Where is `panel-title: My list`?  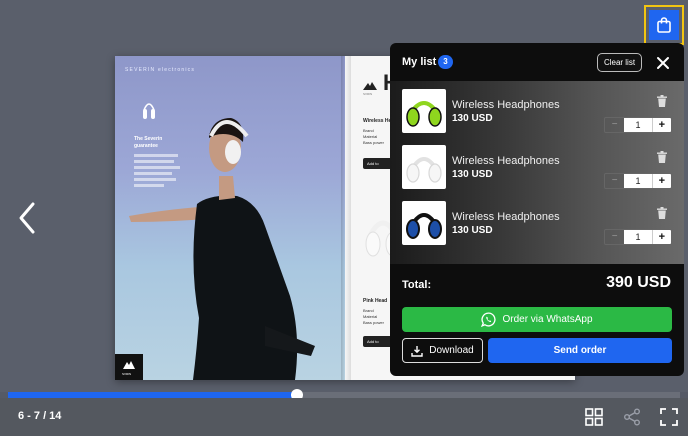
panel-title: My list is located at coordinates (419, 62).